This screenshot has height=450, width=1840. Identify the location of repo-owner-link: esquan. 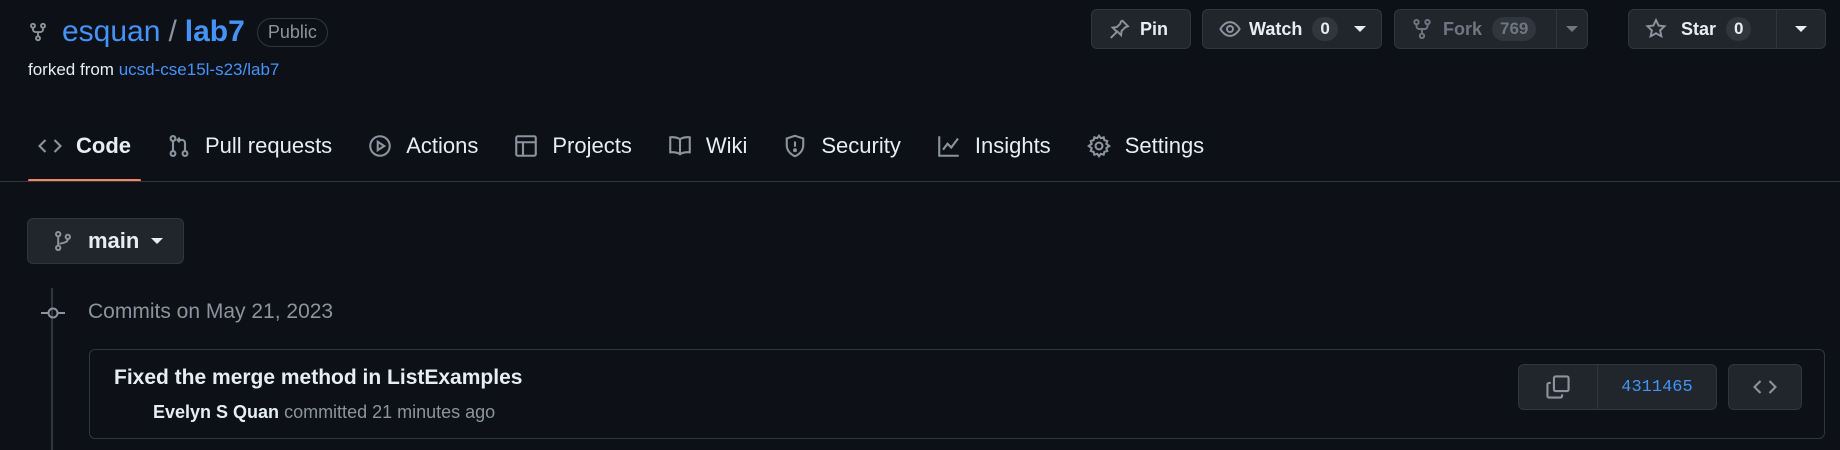
(111, 32).